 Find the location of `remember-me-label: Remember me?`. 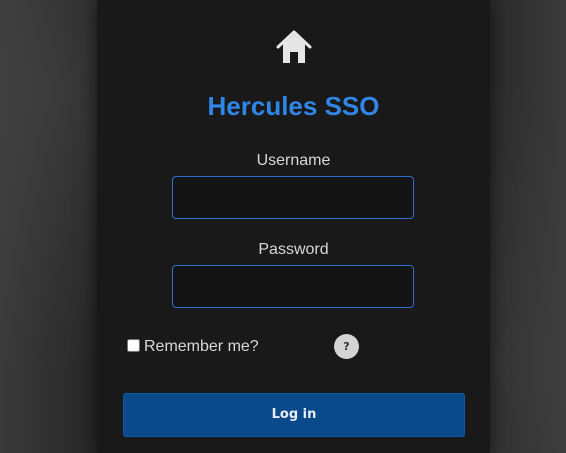

remember-me-label: Remember me? is located at coordinates (201, 347).